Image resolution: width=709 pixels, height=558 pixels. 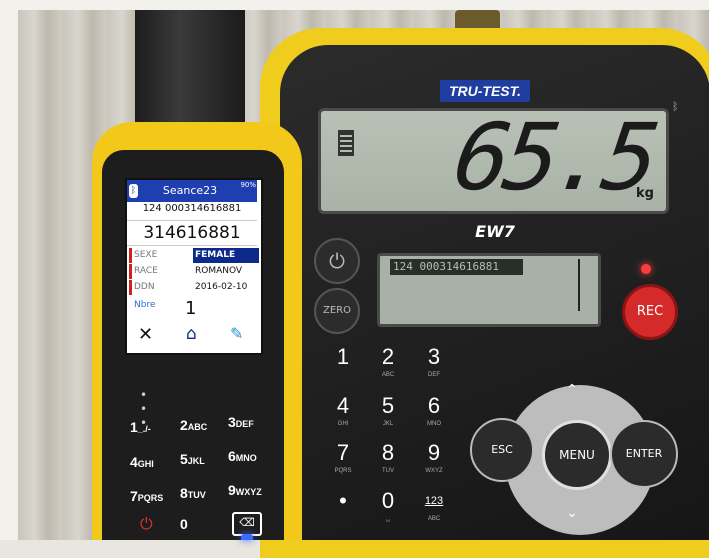 What do you see at coordinates (145, 305) in the screenshot?
I see `count-label: Nbre` at bounding box center [145, 305].